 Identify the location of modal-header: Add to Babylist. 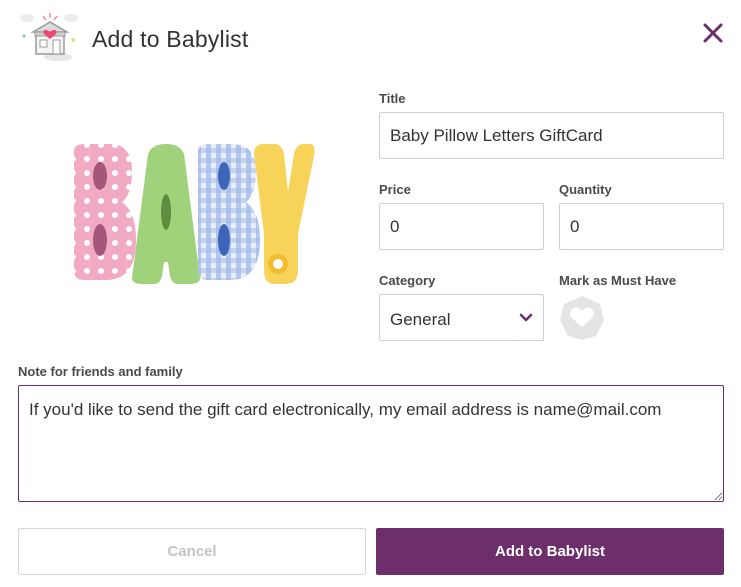
(370, 40).